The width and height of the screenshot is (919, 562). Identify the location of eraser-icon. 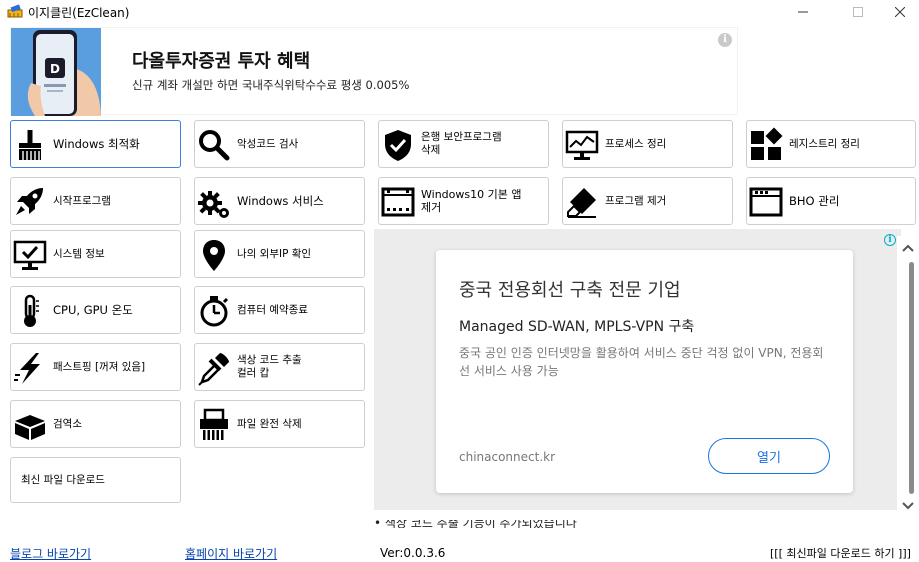
(581, 203).